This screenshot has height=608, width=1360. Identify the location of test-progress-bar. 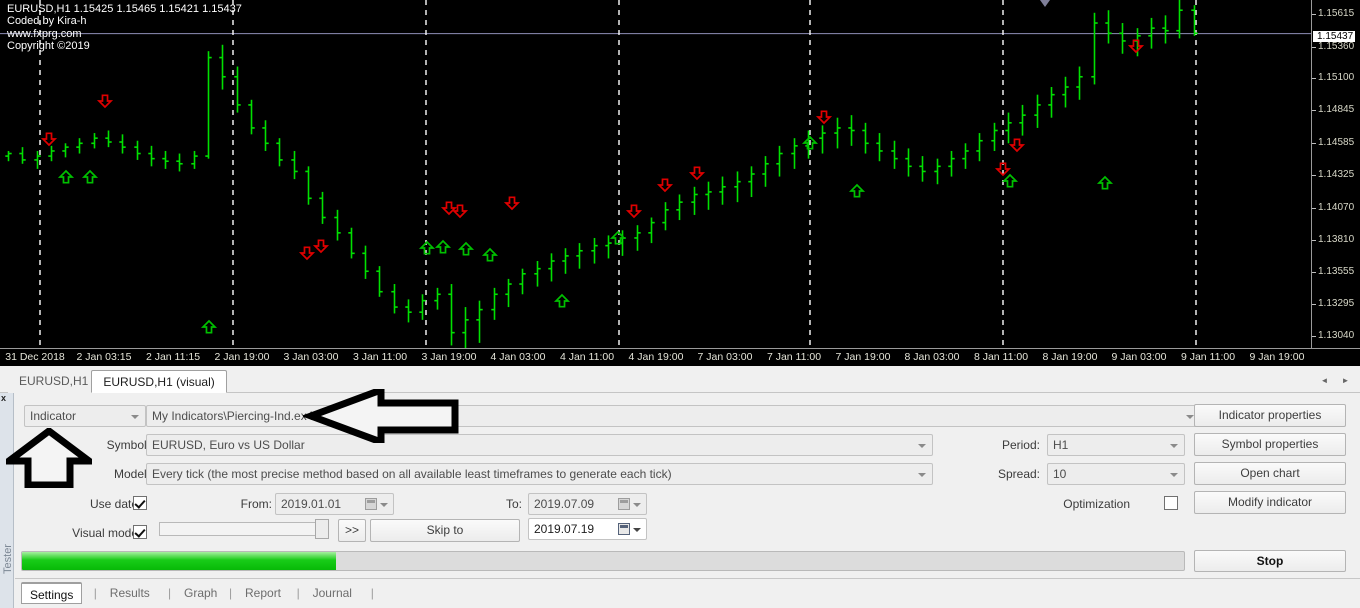
(603, 561).